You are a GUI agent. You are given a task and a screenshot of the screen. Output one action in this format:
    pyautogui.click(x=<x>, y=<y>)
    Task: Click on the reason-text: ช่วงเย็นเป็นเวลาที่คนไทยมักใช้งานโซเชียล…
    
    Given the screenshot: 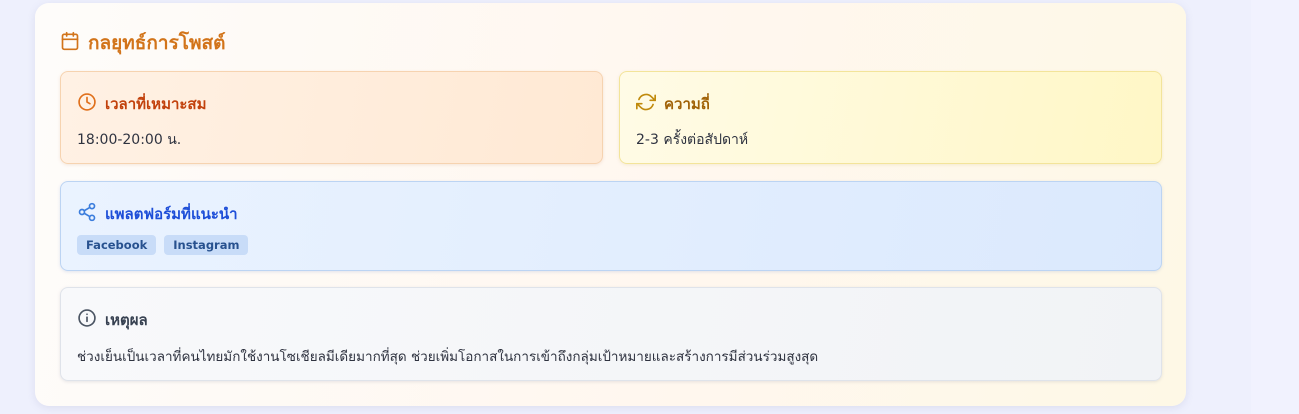 What is the action you would take?
    pyautogui.click(x=448, y=357)
    